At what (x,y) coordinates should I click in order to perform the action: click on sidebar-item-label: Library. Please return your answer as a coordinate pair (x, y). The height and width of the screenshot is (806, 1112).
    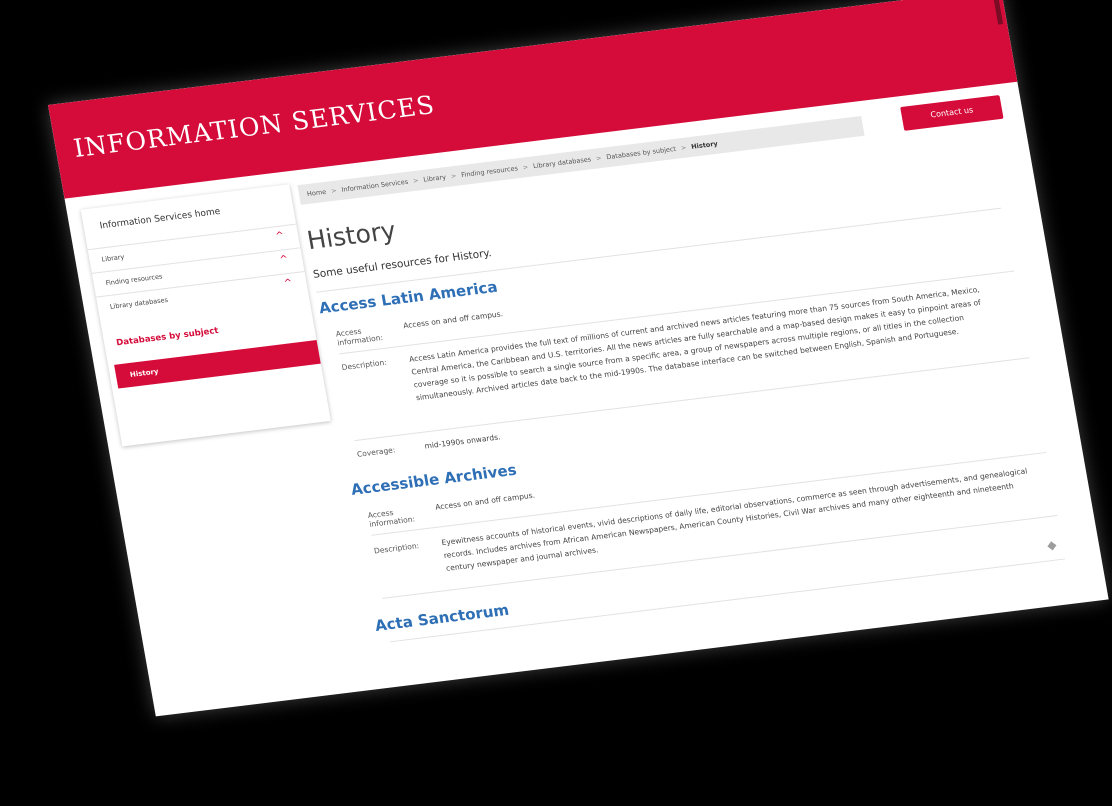
    Looking at the image, I should click on (112, 258).